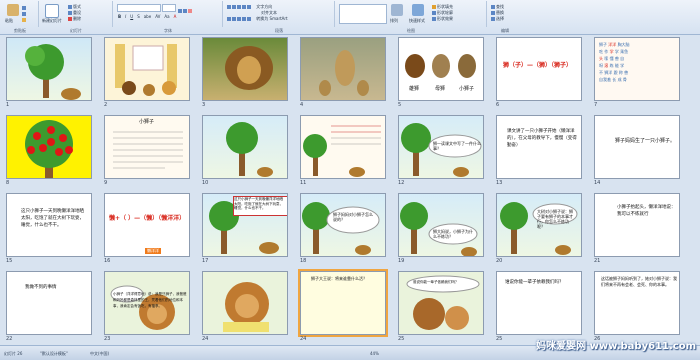  I want to click on columns-icon, so click(249, 19).